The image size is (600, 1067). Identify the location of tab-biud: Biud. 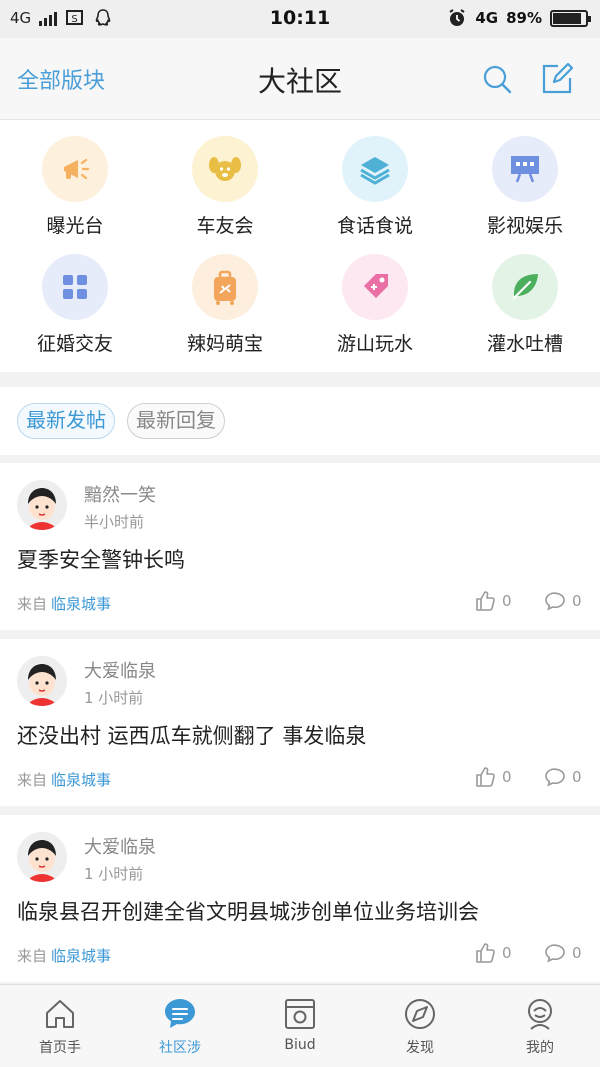
(300, 1026).